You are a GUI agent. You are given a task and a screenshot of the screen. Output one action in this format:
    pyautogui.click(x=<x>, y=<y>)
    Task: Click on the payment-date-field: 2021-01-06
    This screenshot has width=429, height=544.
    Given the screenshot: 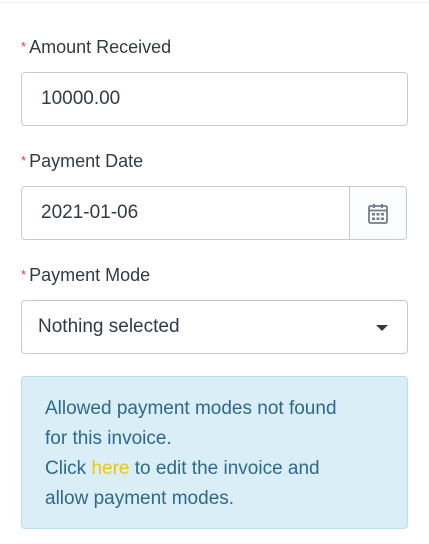 What is the action you would take?
    pyautogui.click(x=214, y=213)
    